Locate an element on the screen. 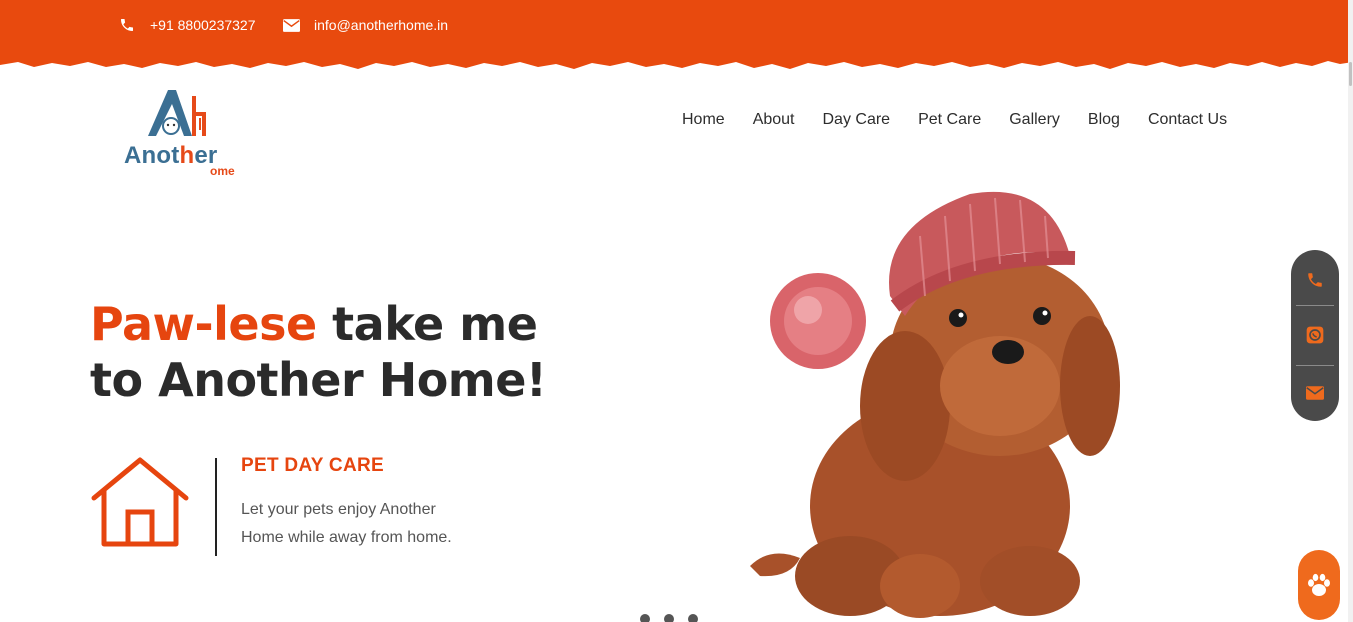 This screenshot has height=622, width=1353. hero-heading-accent: Paw-lese is located at coordinates (203, 324).